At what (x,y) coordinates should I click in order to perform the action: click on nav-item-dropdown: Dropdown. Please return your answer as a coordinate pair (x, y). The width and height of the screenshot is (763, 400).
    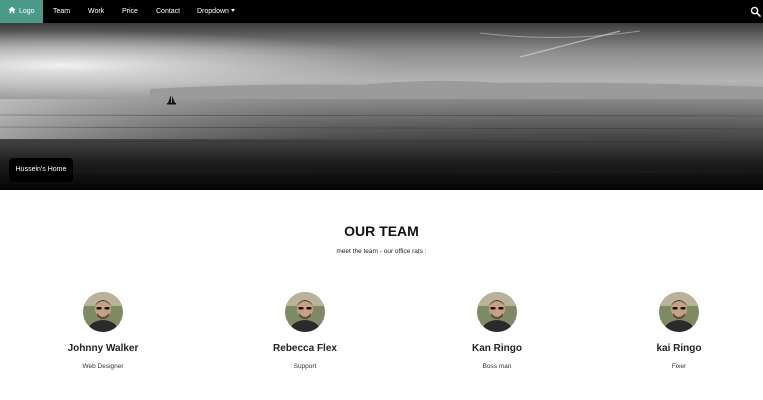
    Looking at the image, I should click on (216, 11).